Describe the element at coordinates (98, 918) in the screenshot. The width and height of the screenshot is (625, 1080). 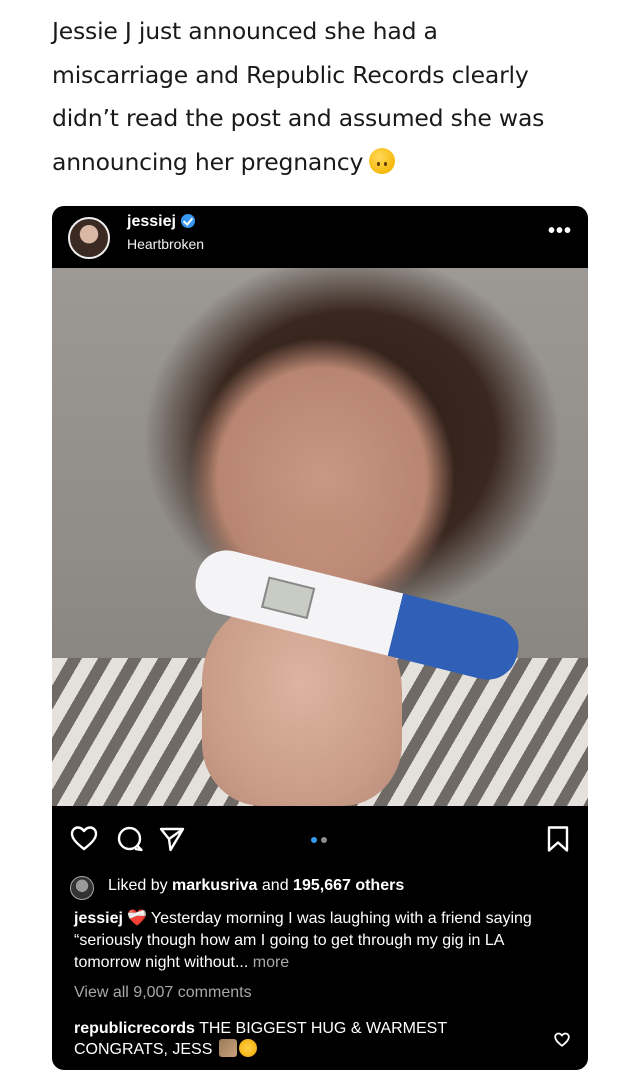
I see `caption-username: jessiej` at that location.